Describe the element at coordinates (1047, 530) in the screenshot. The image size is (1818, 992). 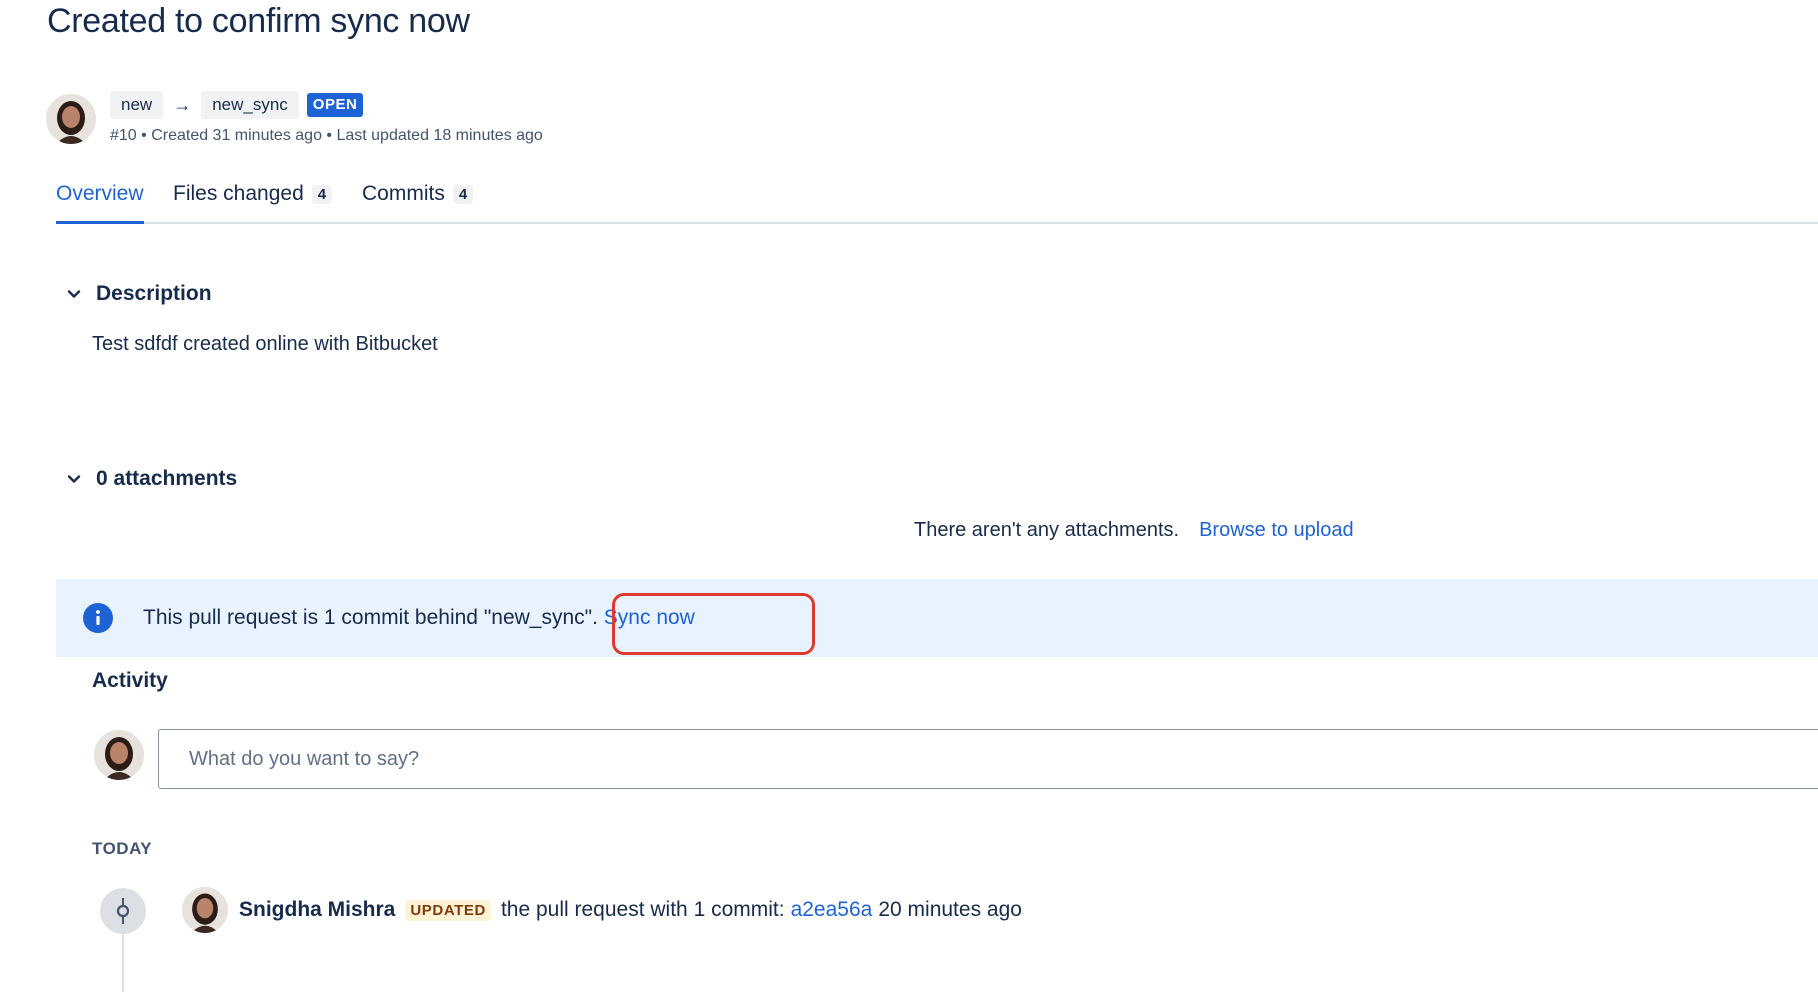
I see `attachments-empty-text: There aren't any attachments.` at that location.